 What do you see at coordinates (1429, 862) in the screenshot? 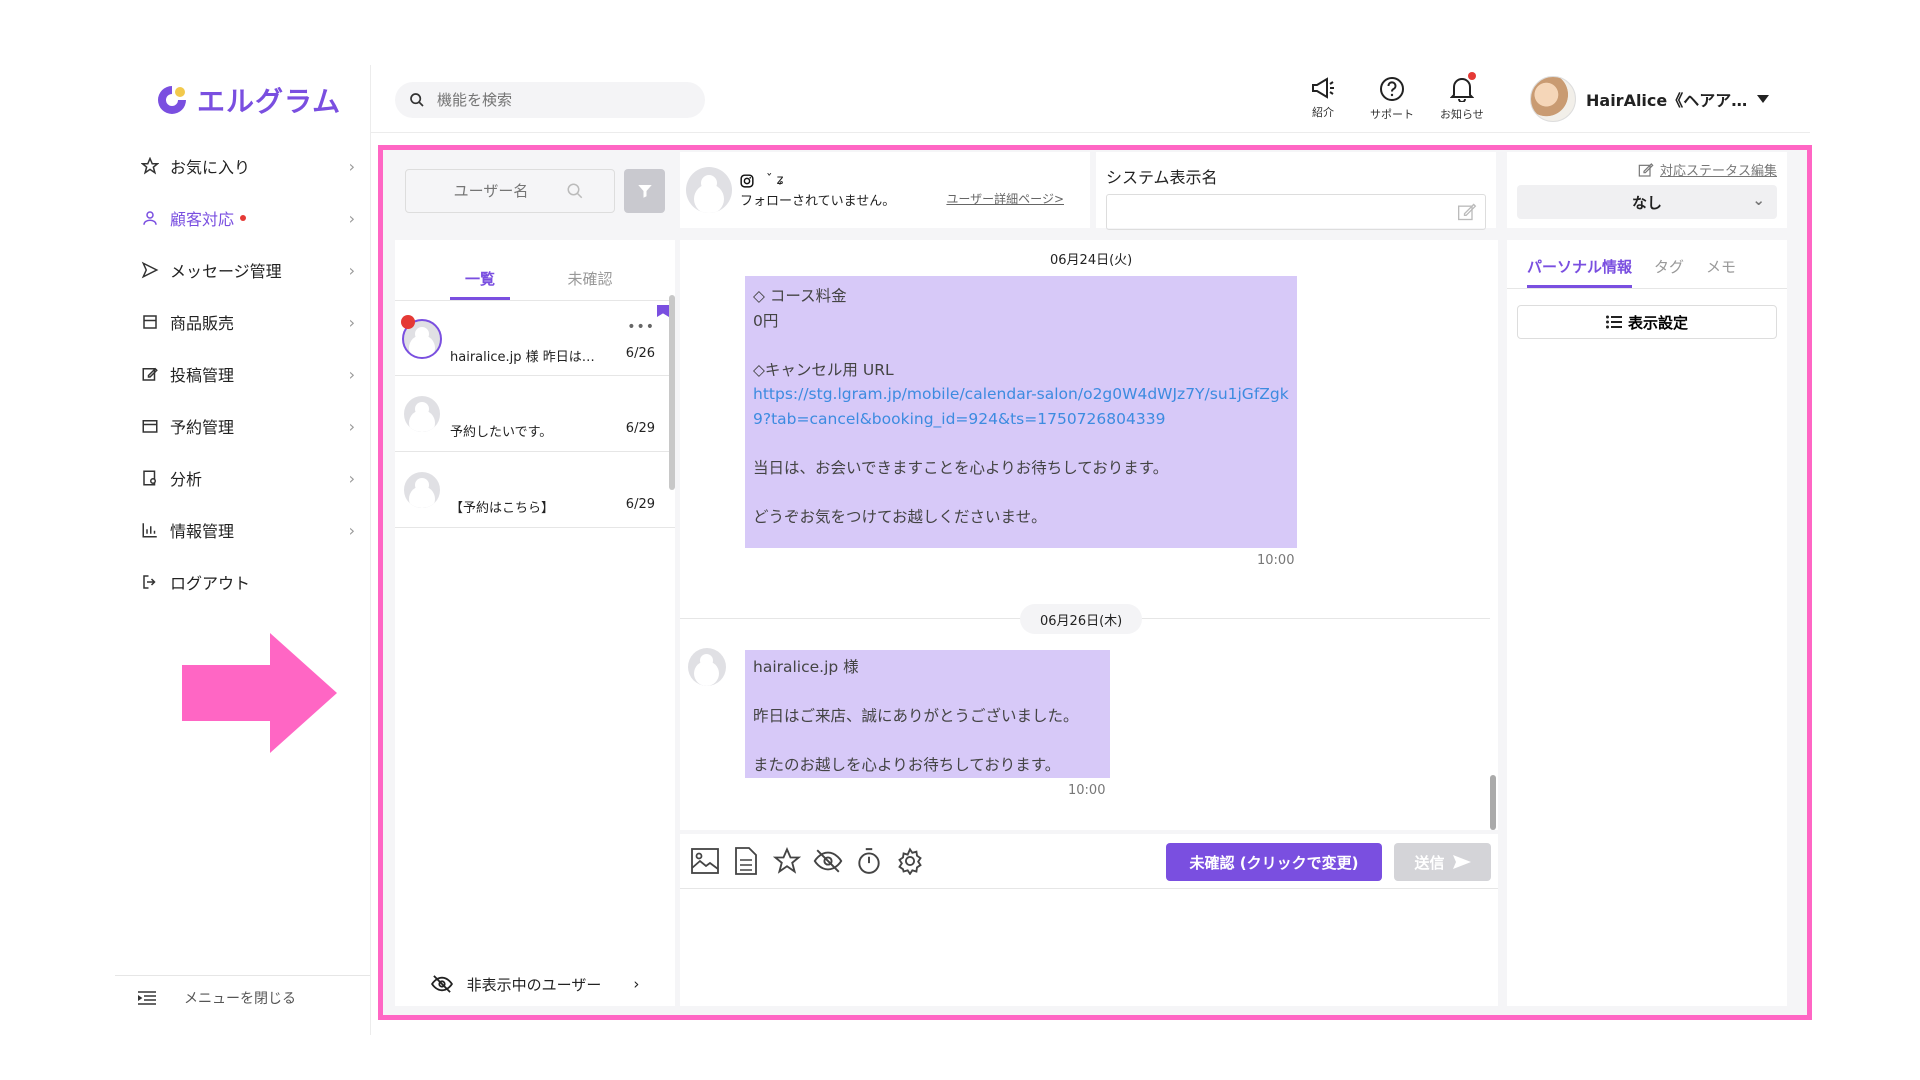
I see `send-label: 送信` at bounding box center [1429, 862].